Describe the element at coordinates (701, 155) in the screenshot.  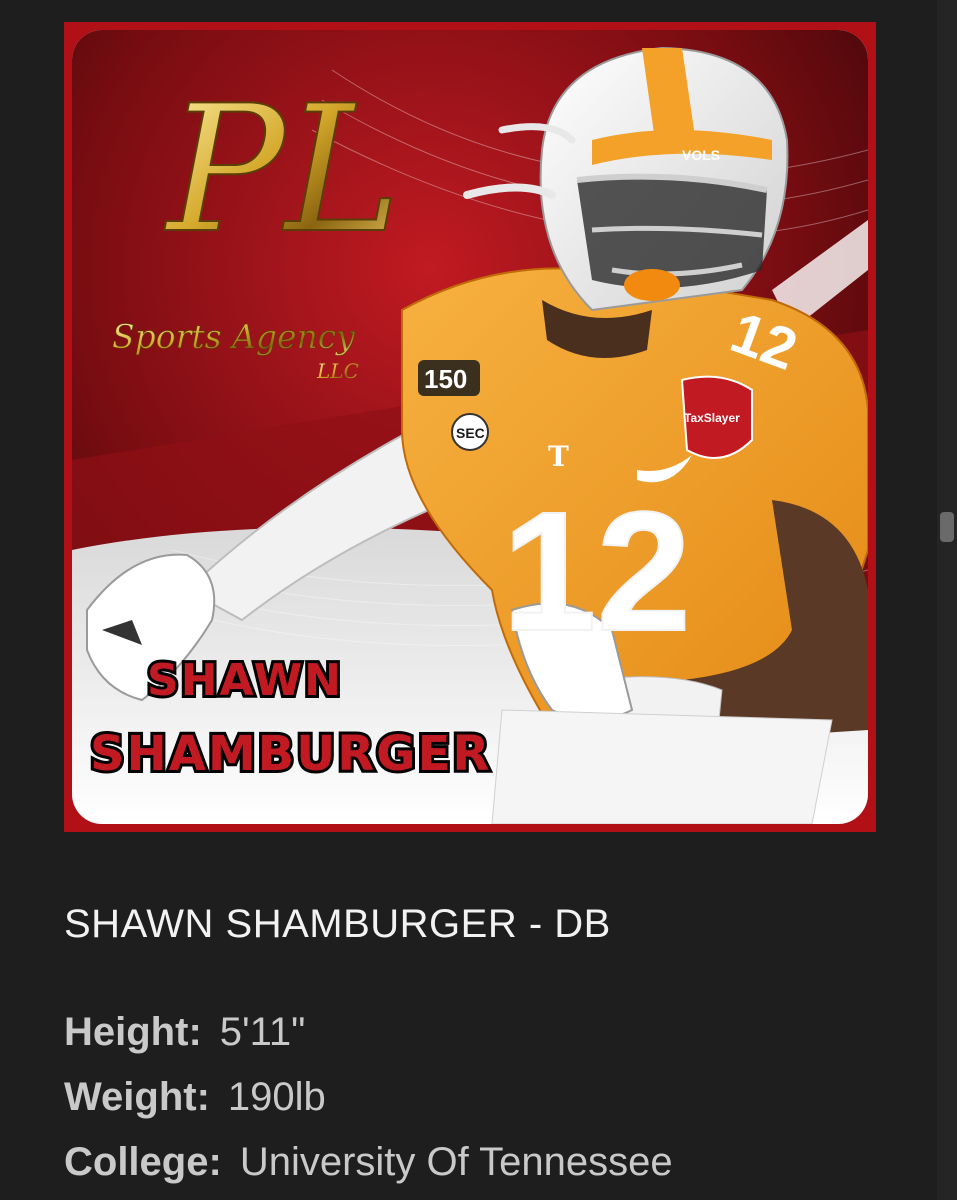
I see `helmet-text: VOLS` at that location.